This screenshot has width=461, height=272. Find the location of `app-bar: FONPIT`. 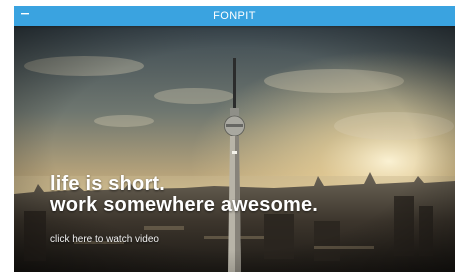

app-bar: FONPIT is located at coordinates (234, 16).